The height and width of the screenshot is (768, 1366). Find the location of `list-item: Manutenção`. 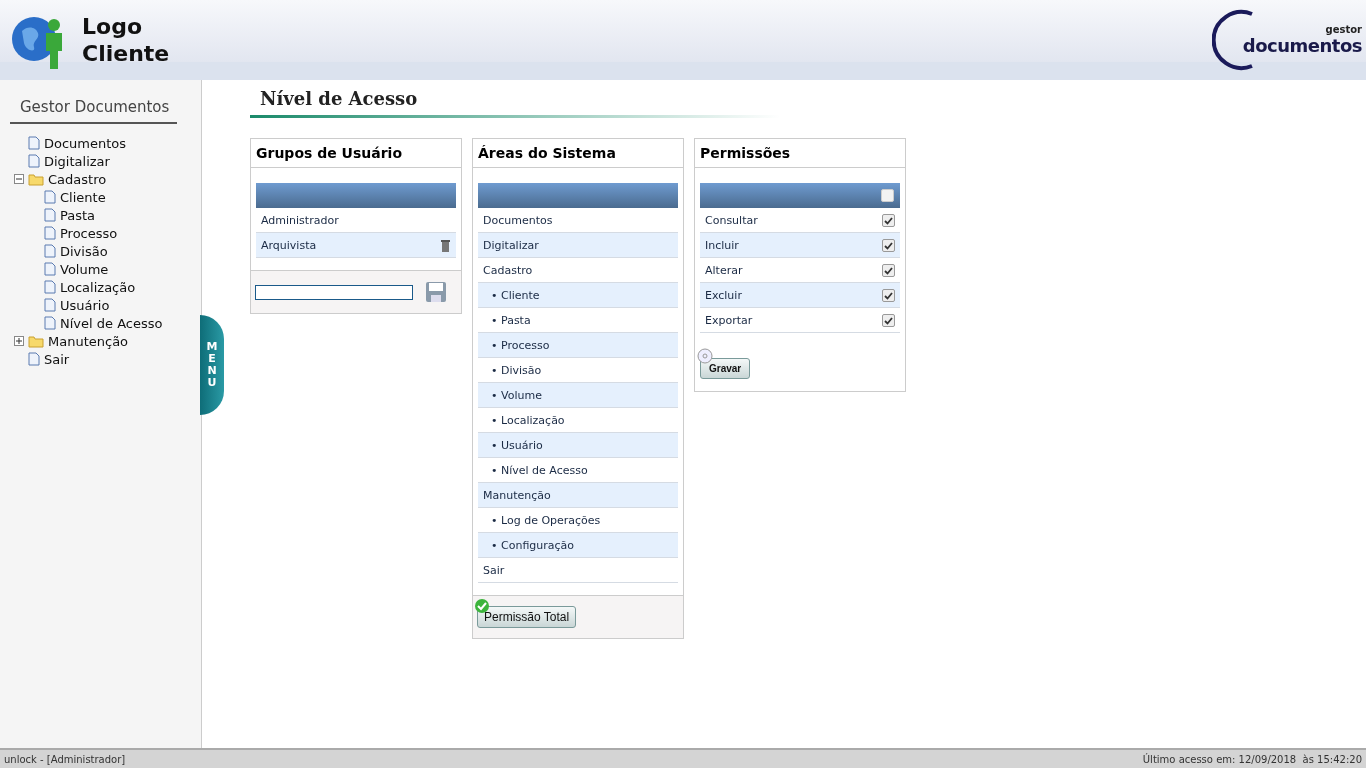

list-item: Manutenção is located at coordinates (517, 495).